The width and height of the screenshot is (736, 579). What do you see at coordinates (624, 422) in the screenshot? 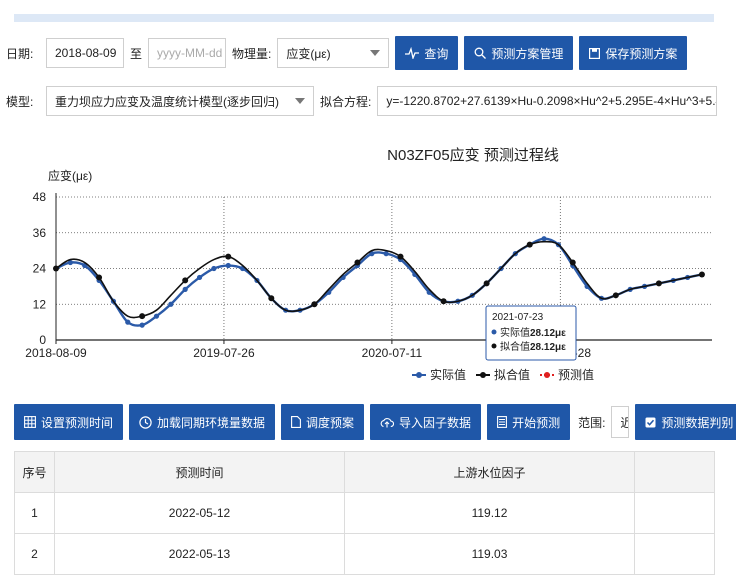
I see `range-value: 近一月` at bounding box center [624, 422].